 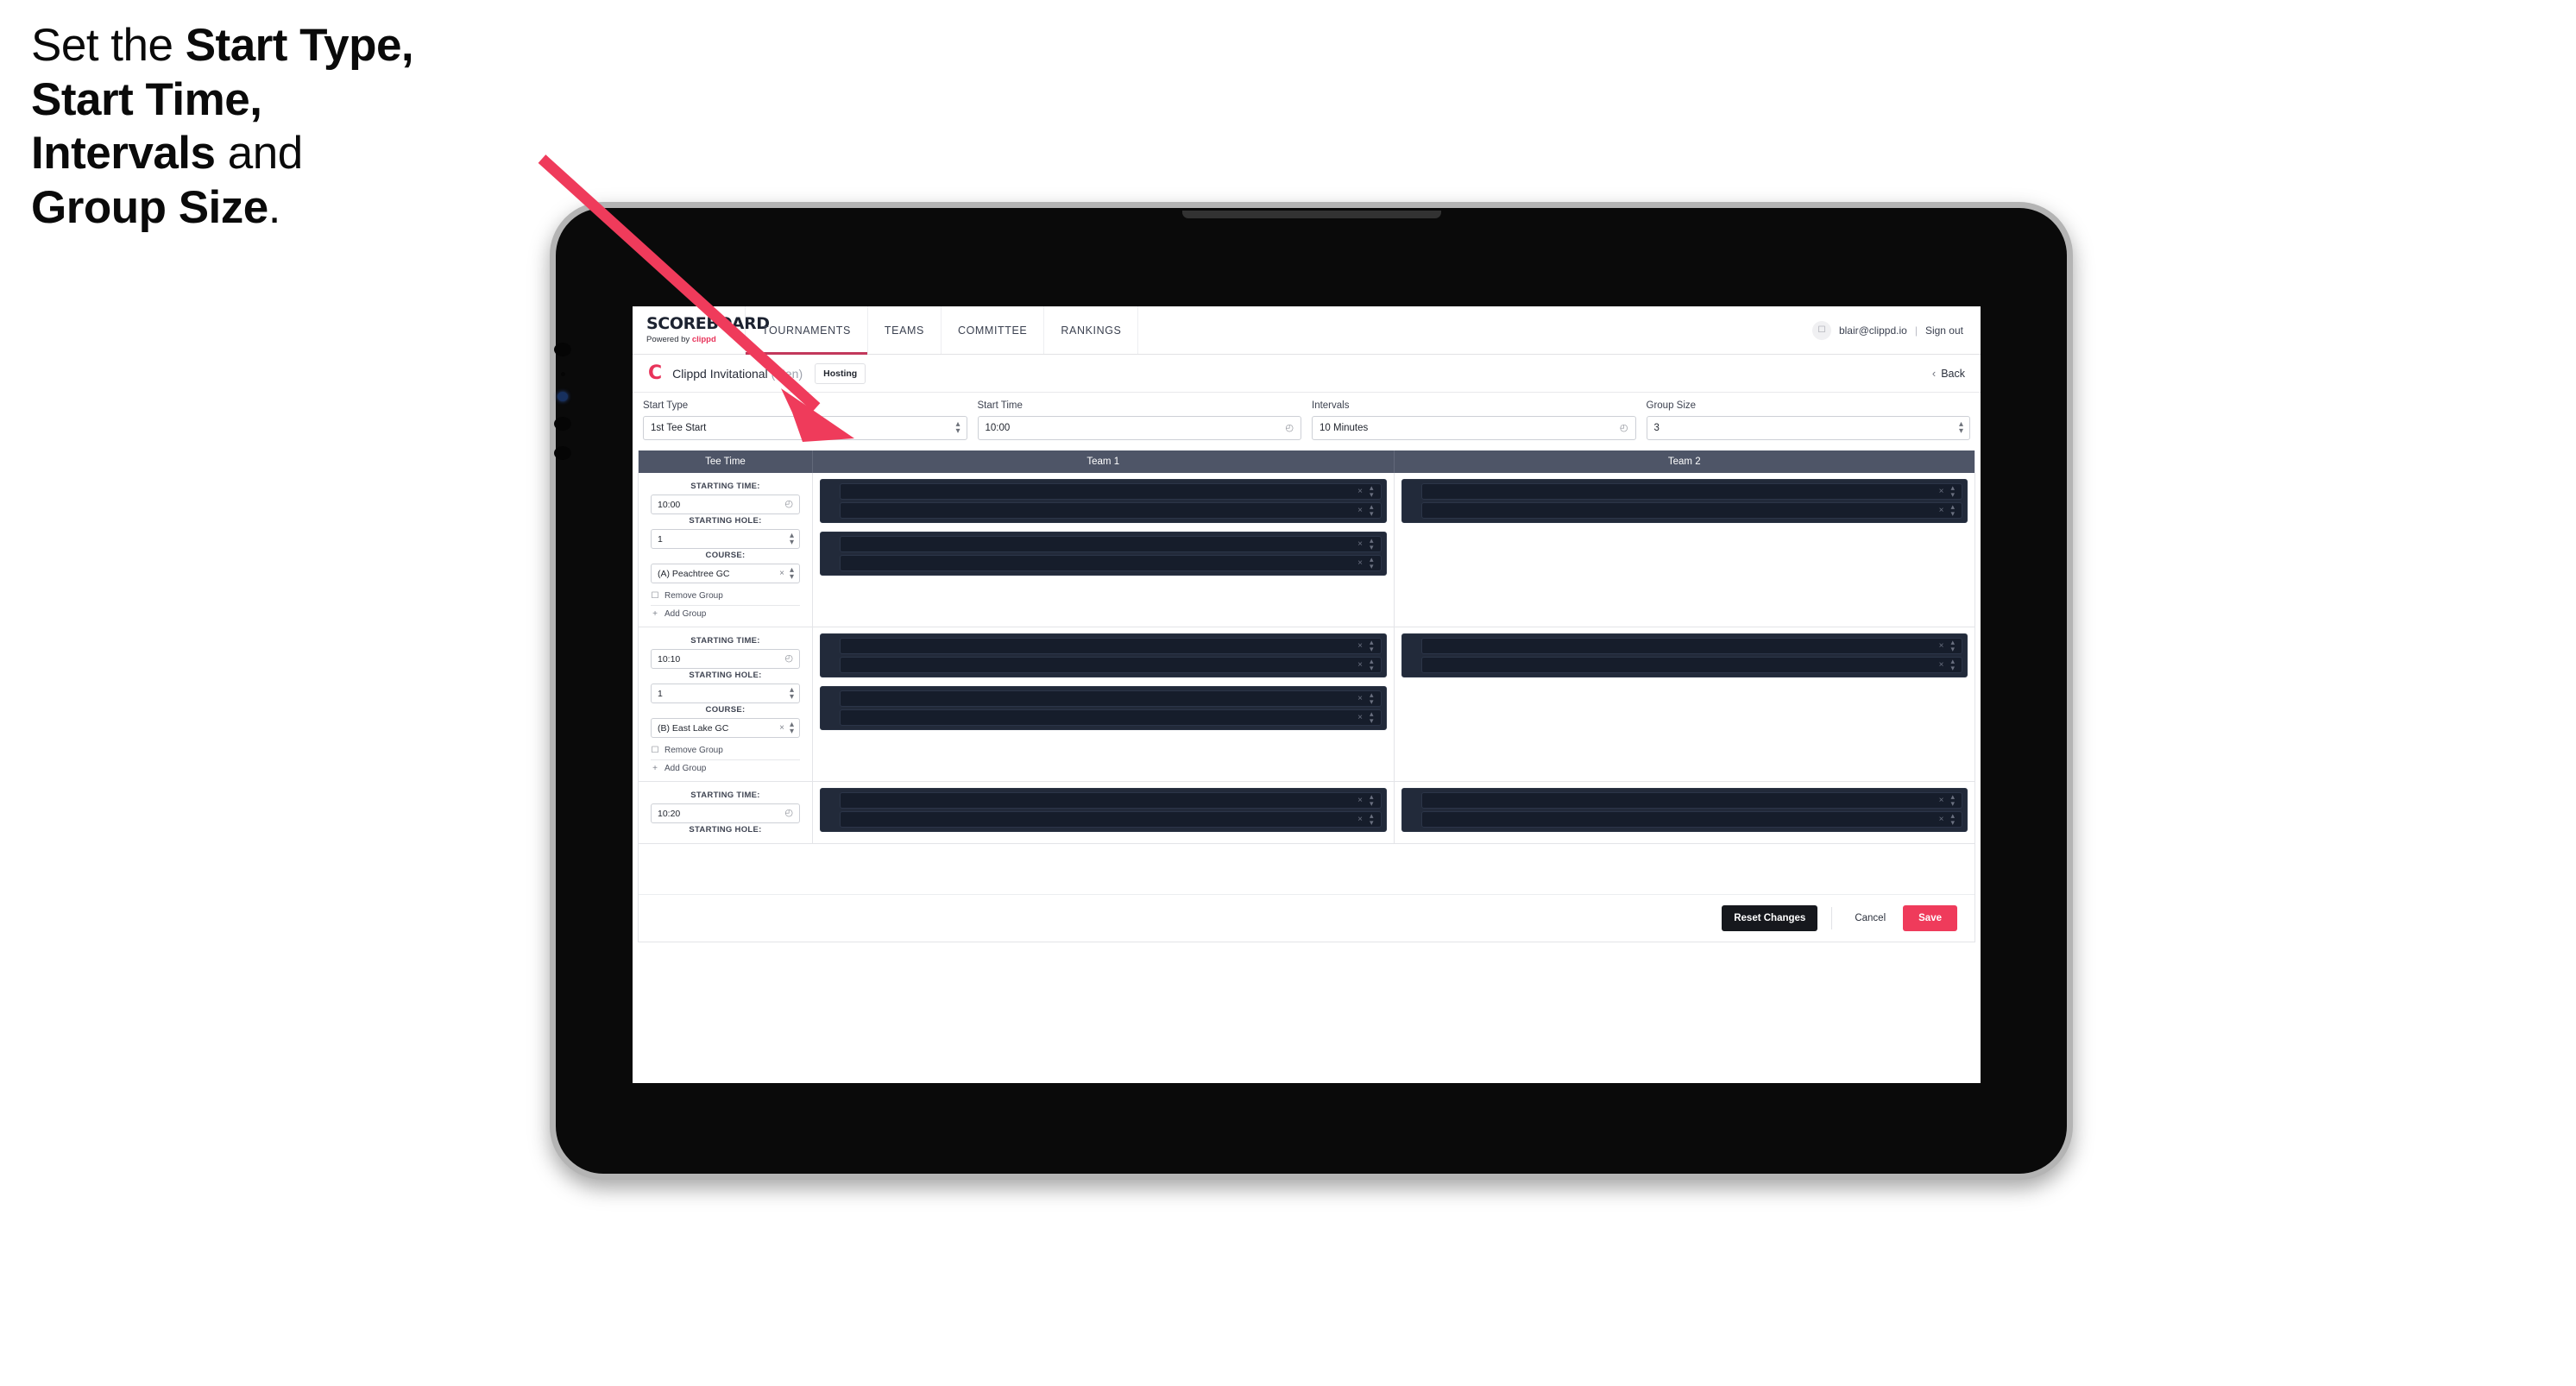 What do you see at coordinates (702, 330) in the screenshot?
I see `scoreboard-logo: SCOREBOARD Powered by clippd` at bounding box center [702, 330].